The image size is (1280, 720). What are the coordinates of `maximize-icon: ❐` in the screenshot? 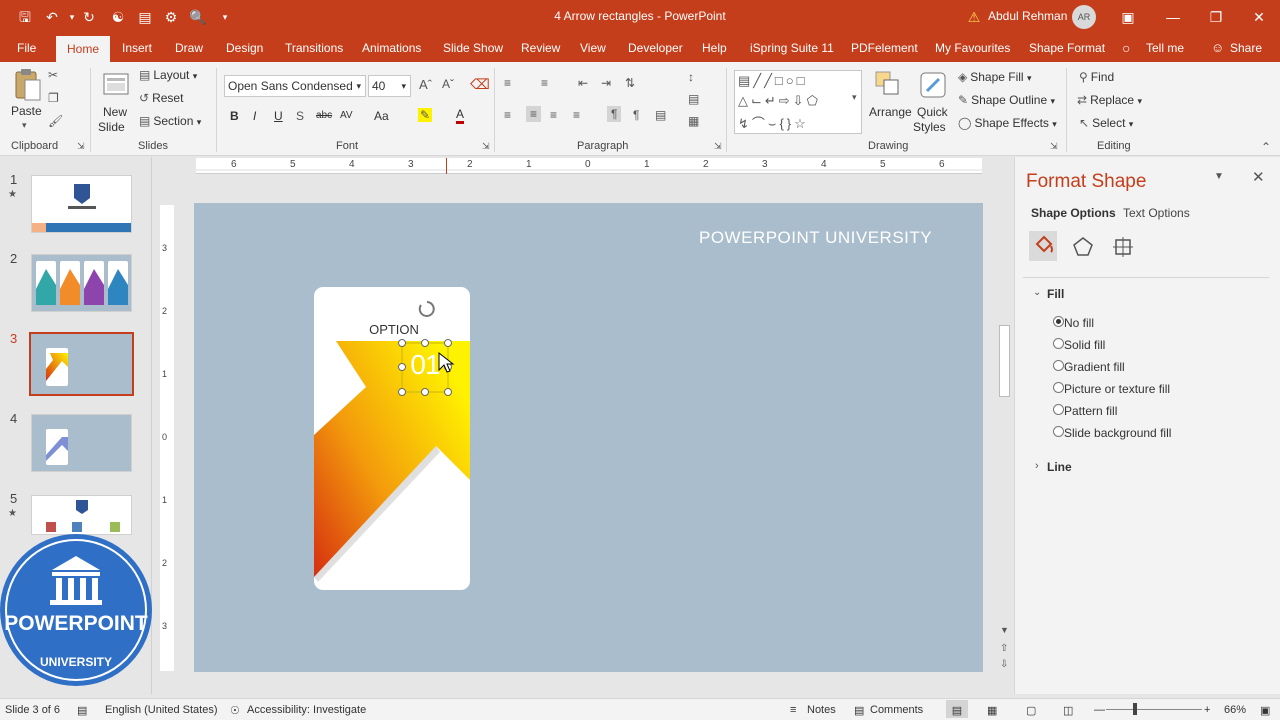 It's located at (1216, 17).